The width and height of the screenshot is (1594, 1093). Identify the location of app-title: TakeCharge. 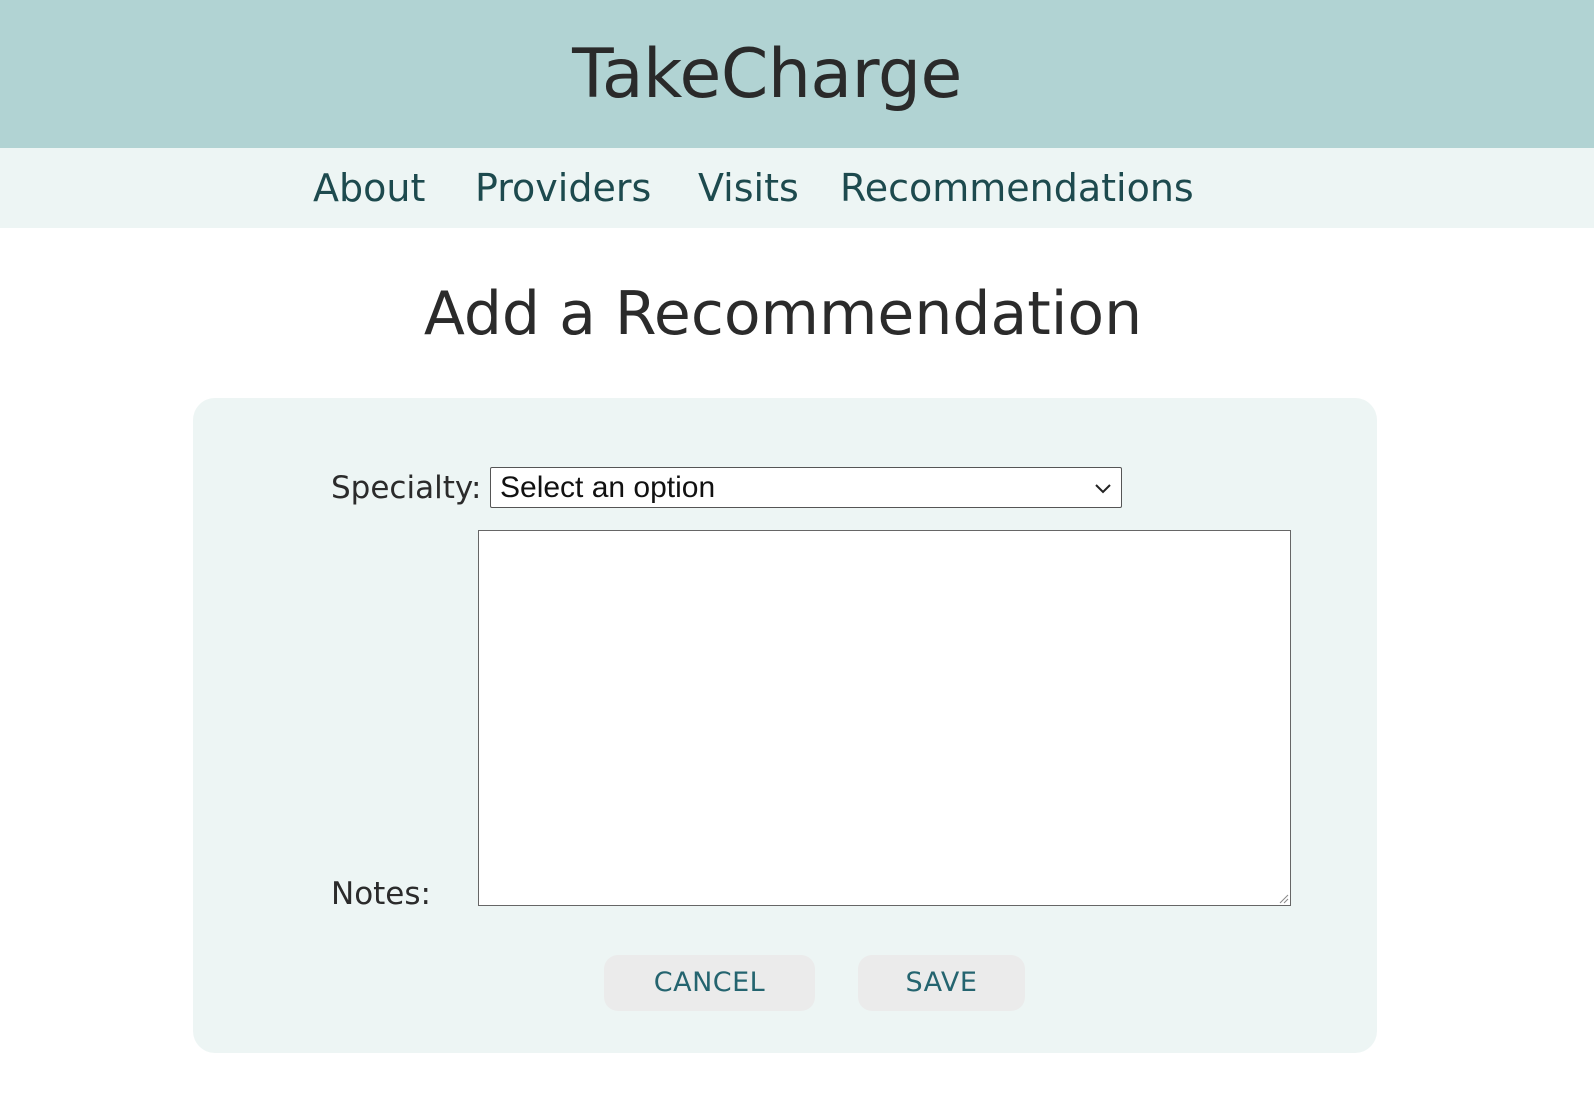
(767, 74).